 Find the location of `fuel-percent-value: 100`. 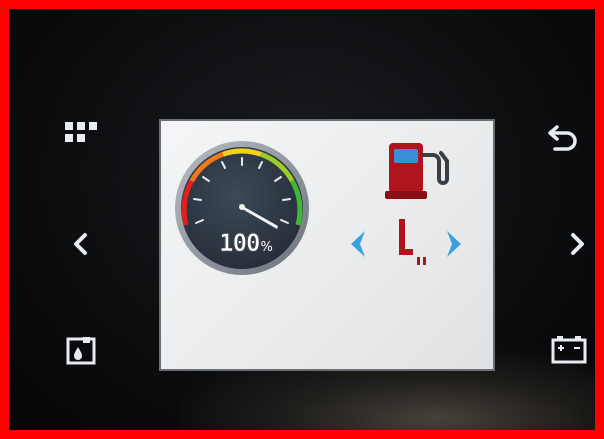

fuel-percent-value: 100 is located at coordinates (240, 243).